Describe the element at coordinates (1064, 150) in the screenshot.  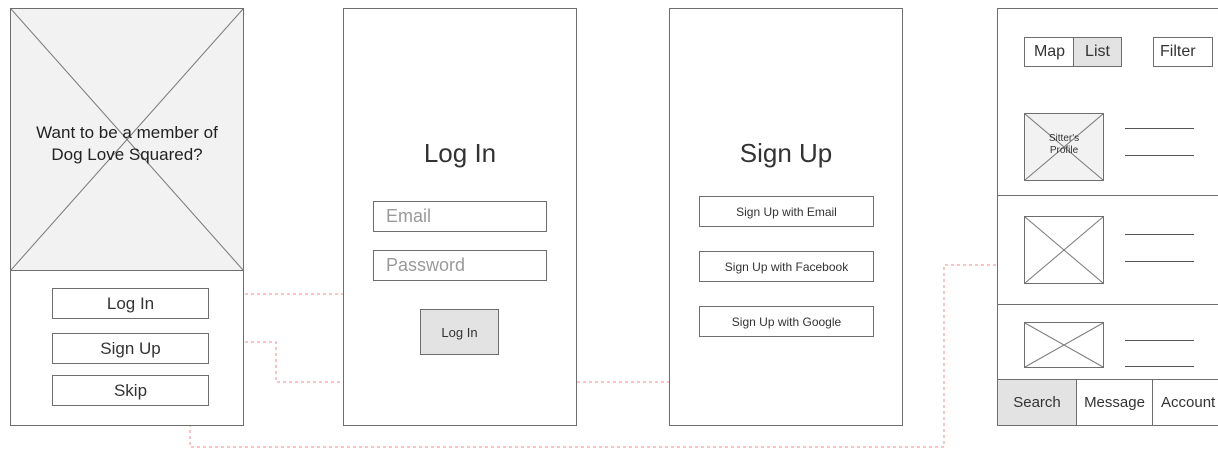
I see `sitter-profile-label-line2: Profile` at that location.